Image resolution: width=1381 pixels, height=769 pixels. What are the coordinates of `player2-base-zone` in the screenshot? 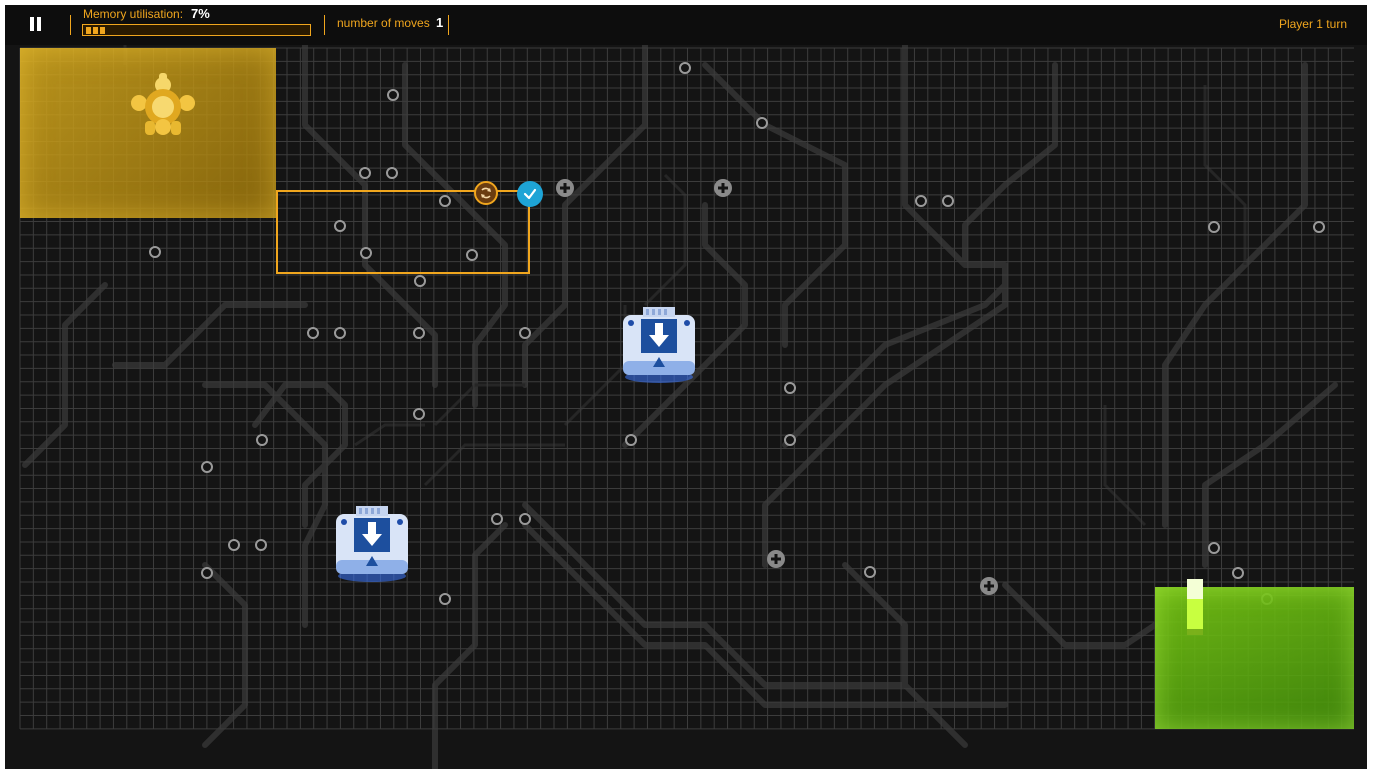 It's located at (1254, 658).